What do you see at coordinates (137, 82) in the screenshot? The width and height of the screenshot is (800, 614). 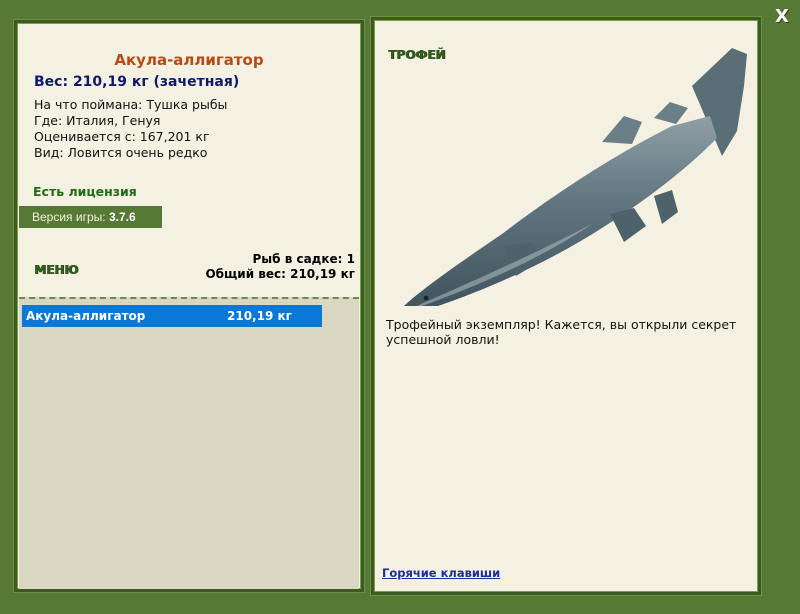 I see `fish-weight: Вес: 210,19 кг (зачетная)` at bounding box center [137, 82].